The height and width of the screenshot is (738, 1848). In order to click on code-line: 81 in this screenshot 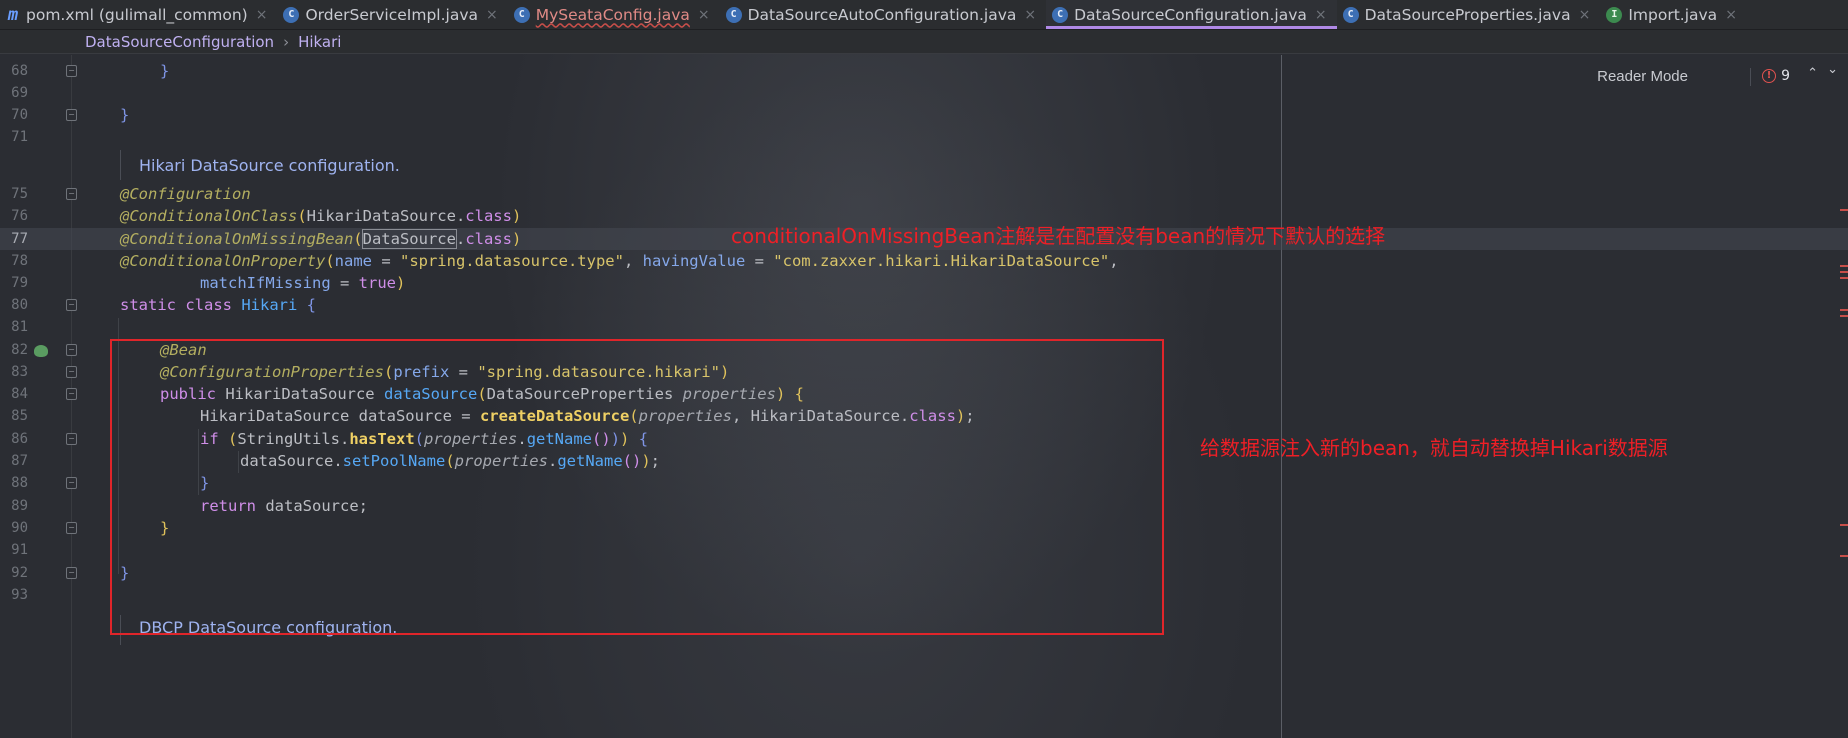, I will do `click(924, 327)`.